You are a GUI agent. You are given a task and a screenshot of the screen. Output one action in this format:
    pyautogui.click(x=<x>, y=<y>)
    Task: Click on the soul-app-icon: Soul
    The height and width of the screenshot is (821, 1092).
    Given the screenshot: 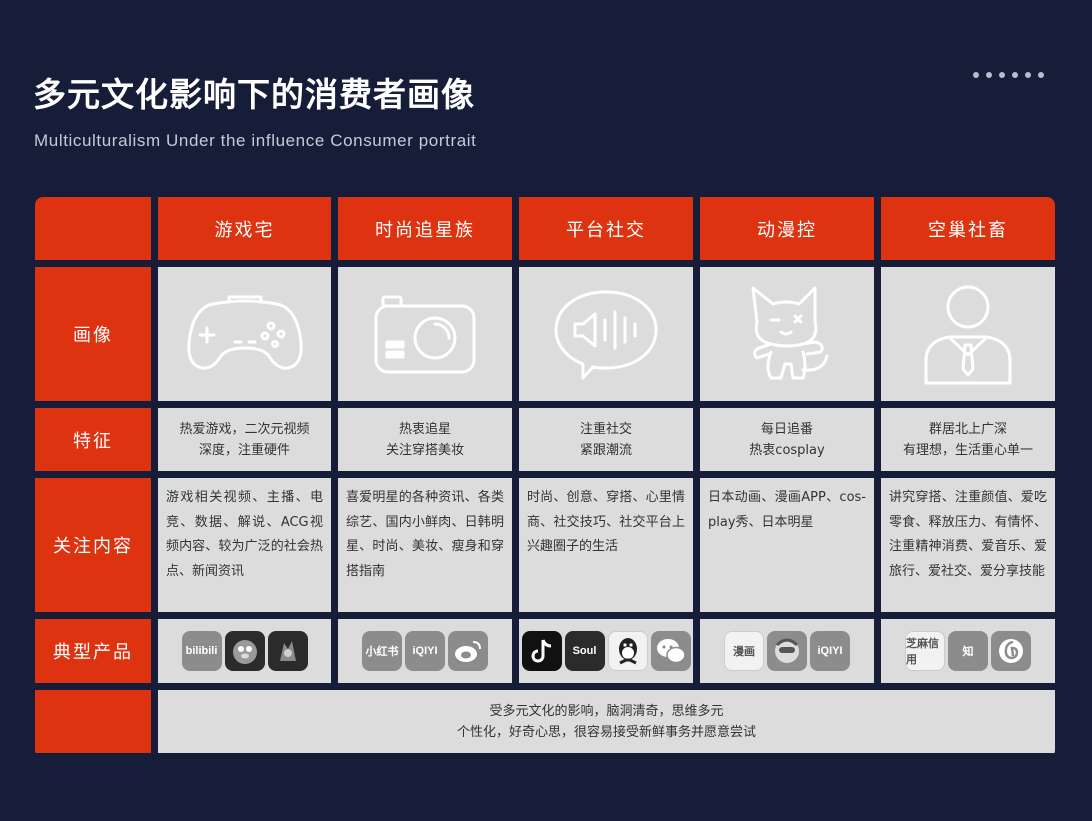 What is the action you would take?
    pyautogui.click(x=584, y=651)
    